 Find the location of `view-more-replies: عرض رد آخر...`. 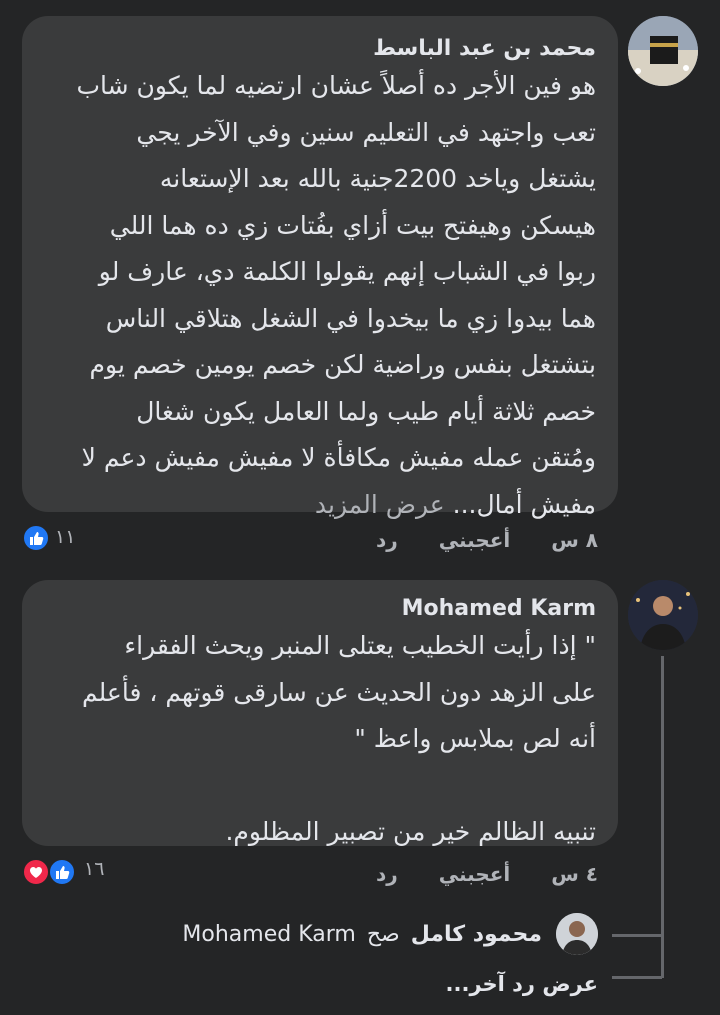

view-more-replies: عرض رد آخر... is located at coordinates (522, 984).